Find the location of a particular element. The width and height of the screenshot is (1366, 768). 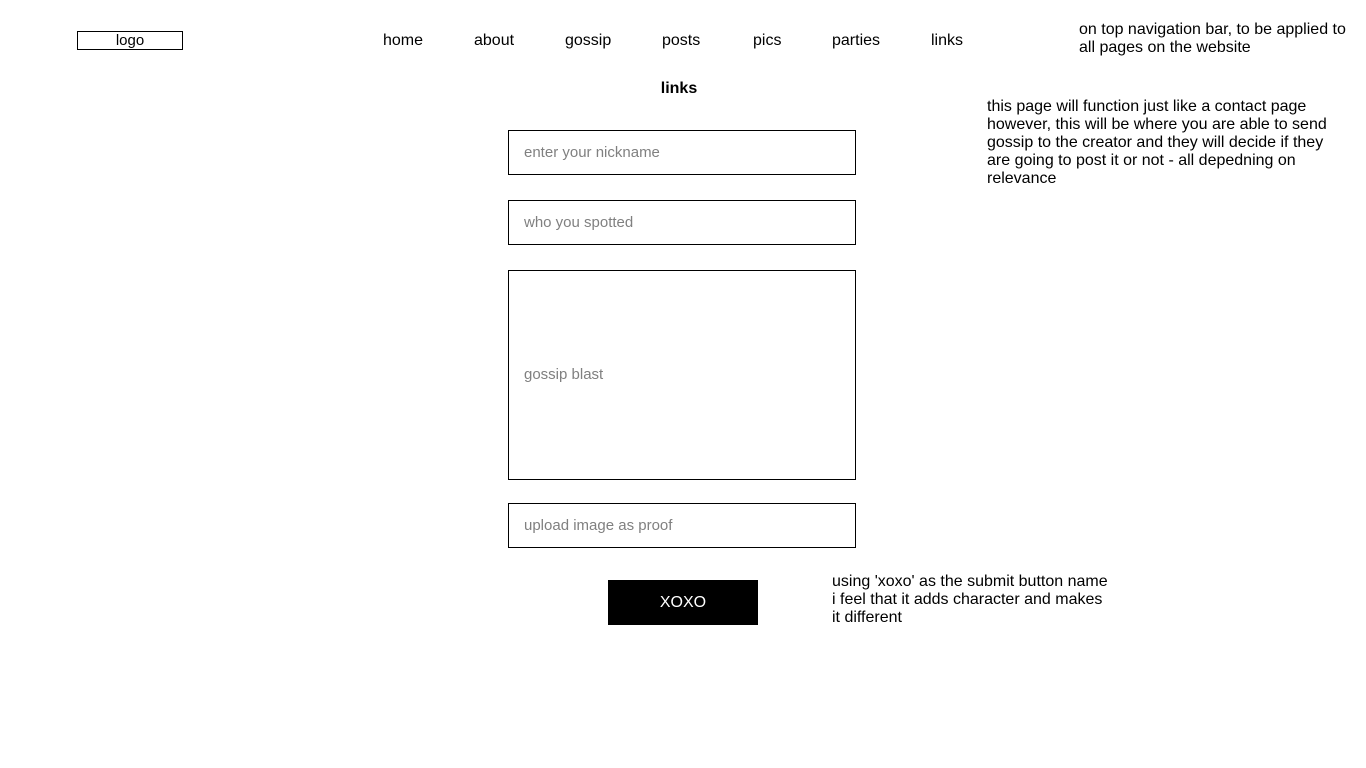

button-annotation-line: i feel that it adds character and makes is located at coordinates (967, 599).